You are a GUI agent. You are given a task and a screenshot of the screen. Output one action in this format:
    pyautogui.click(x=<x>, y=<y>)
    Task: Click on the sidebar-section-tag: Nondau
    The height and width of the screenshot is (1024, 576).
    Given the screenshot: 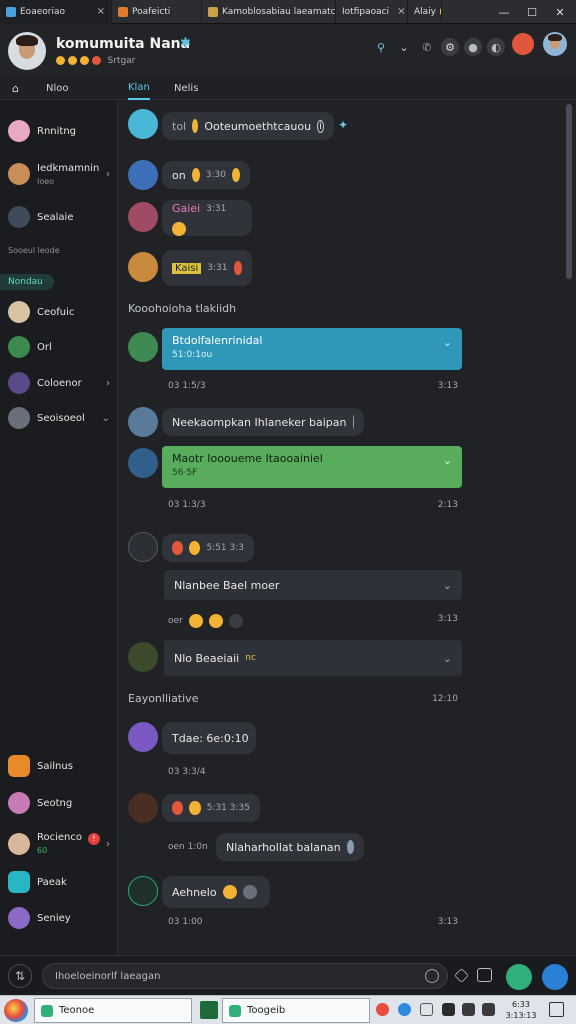 What is the action you would take?
    pyautogui.click(x=27, y=282)
    